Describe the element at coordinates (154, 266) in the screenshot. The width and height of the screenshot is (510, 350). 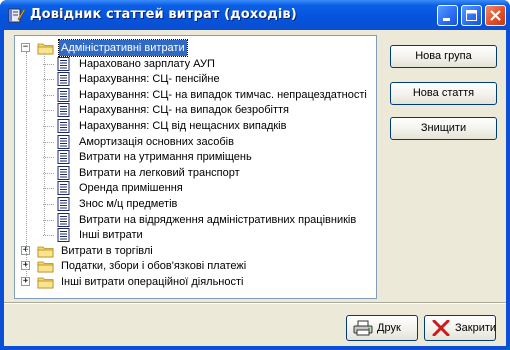
I see `tree-group-label: Податки, збори і обов'язкові платежі` at that location.